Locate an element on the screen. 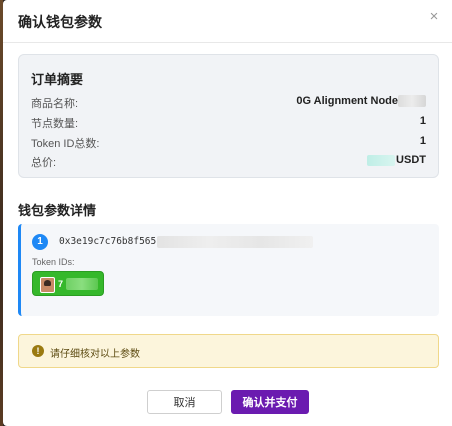  close-icon: × is located at coordinates (434, 17).